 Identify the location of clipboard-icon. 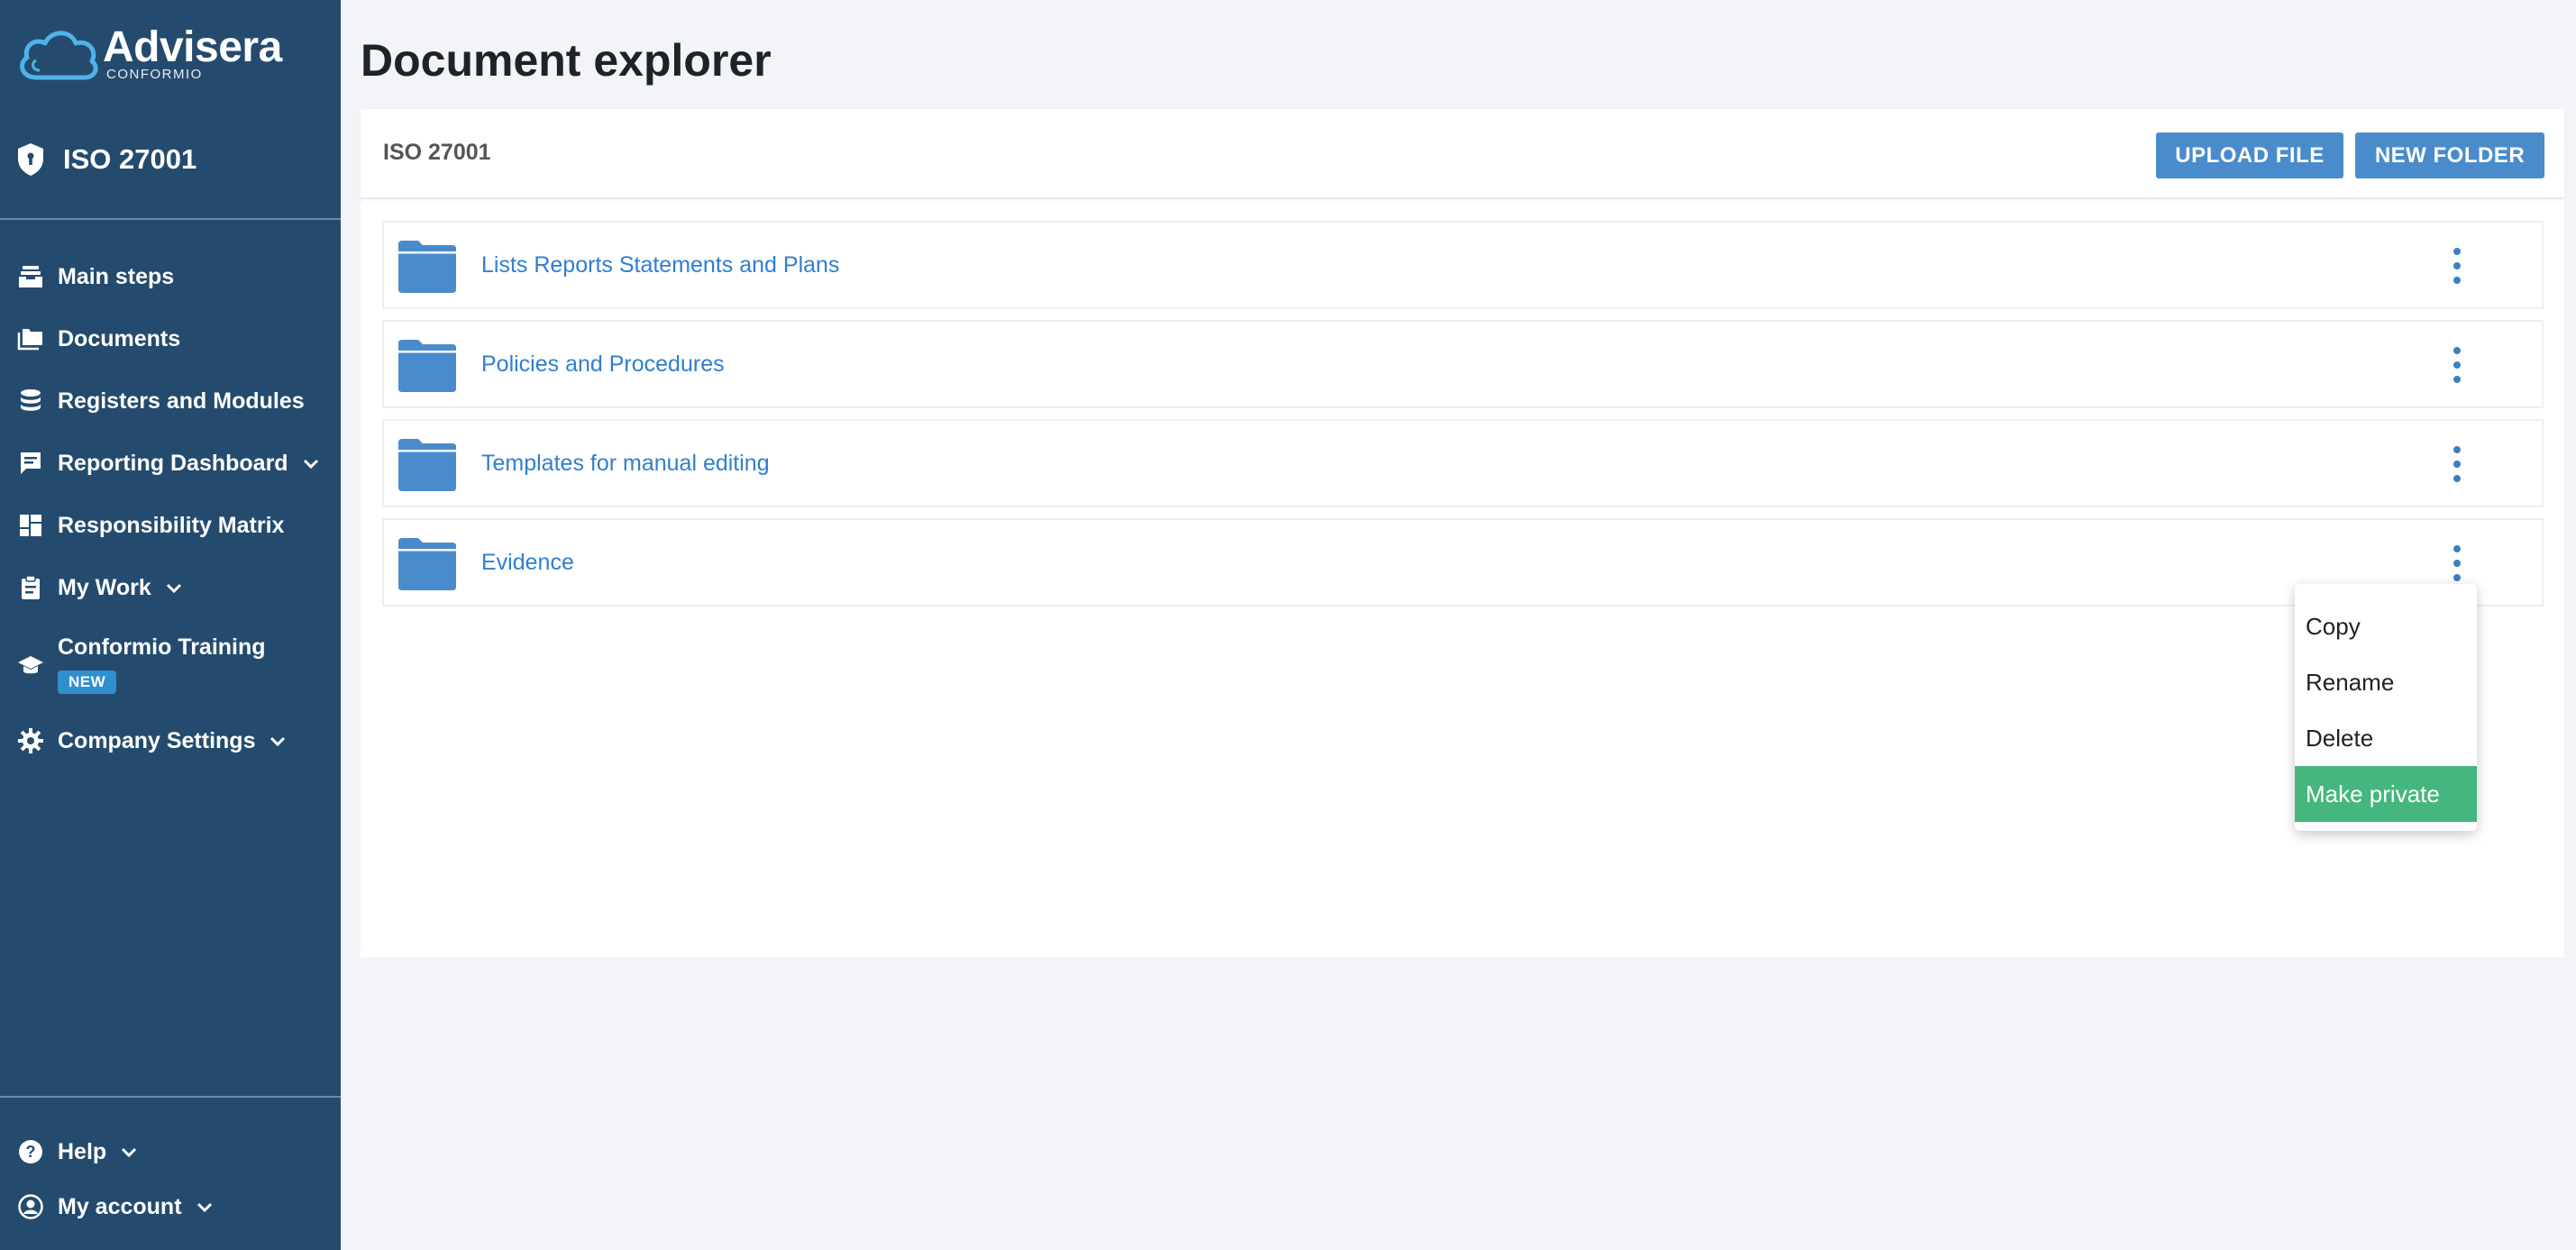
(31, 587).